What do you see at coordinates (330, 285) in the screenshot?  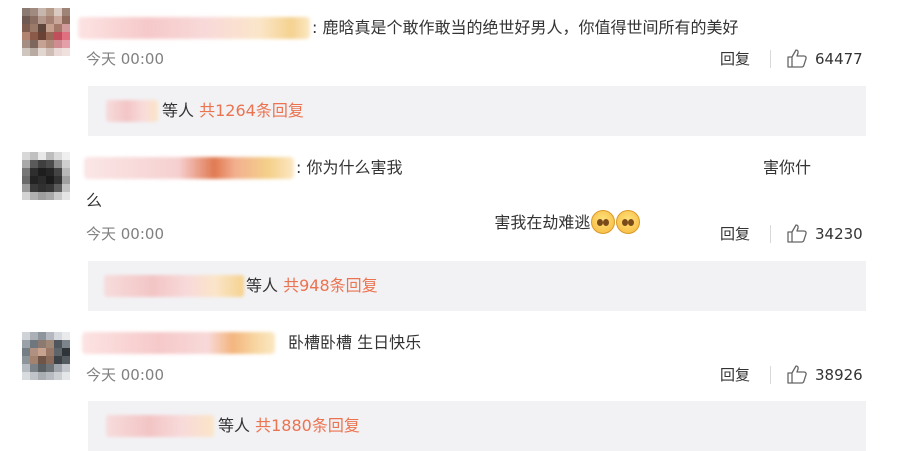 I see `view-replies-link: 共948条回复` at bounding box center [330, 285].